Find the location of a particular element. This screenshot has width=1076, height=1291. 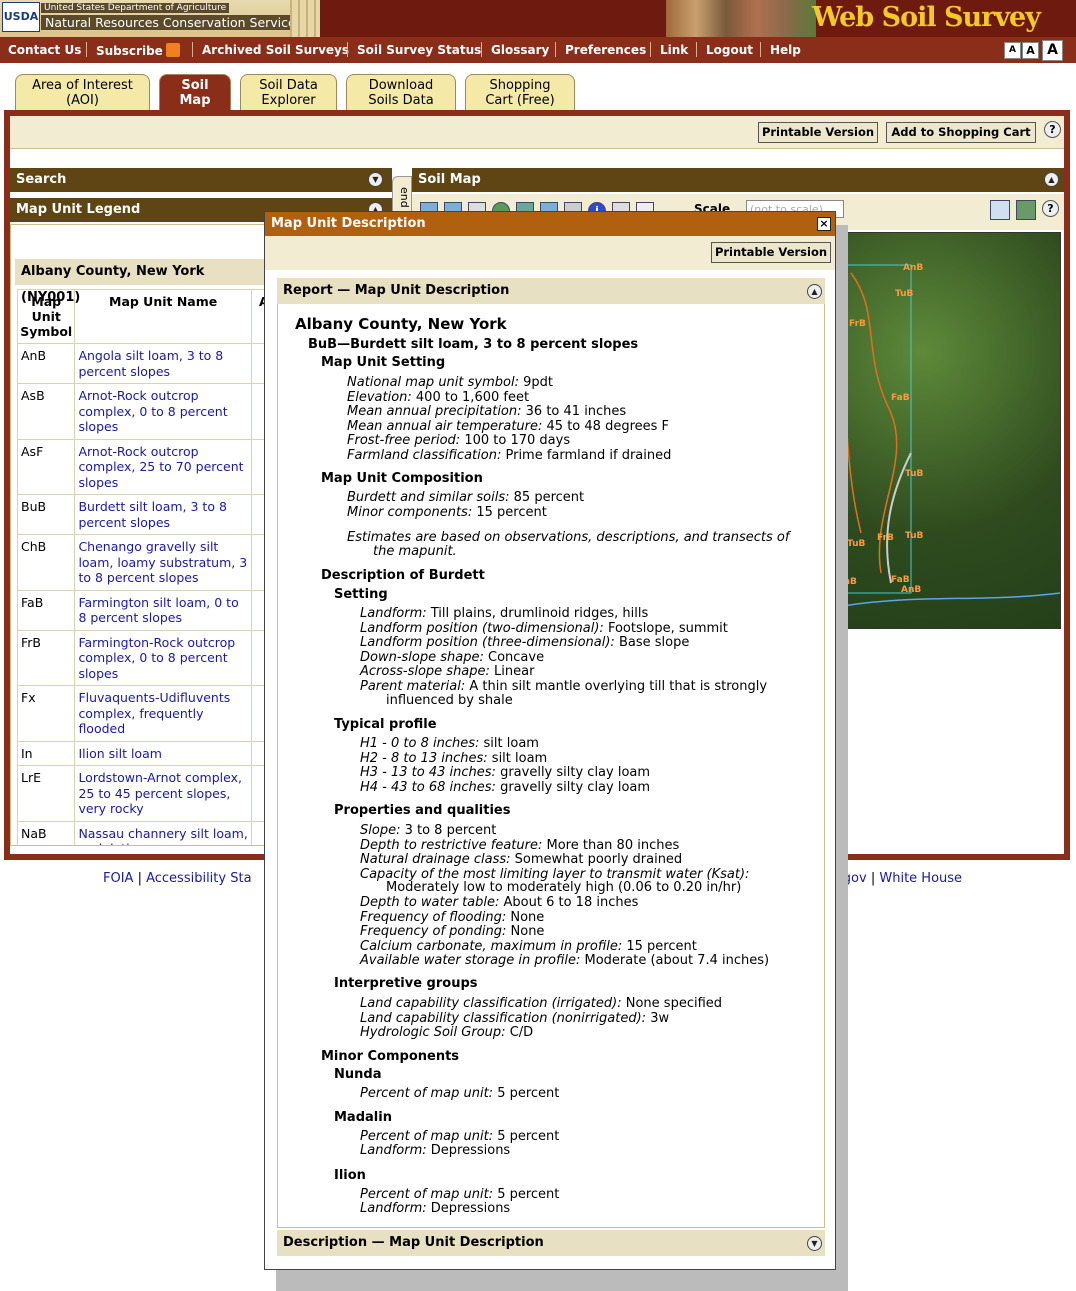

tab-area-of-interest: Area of Interest (AOI) is located at coordinates (82, 92).